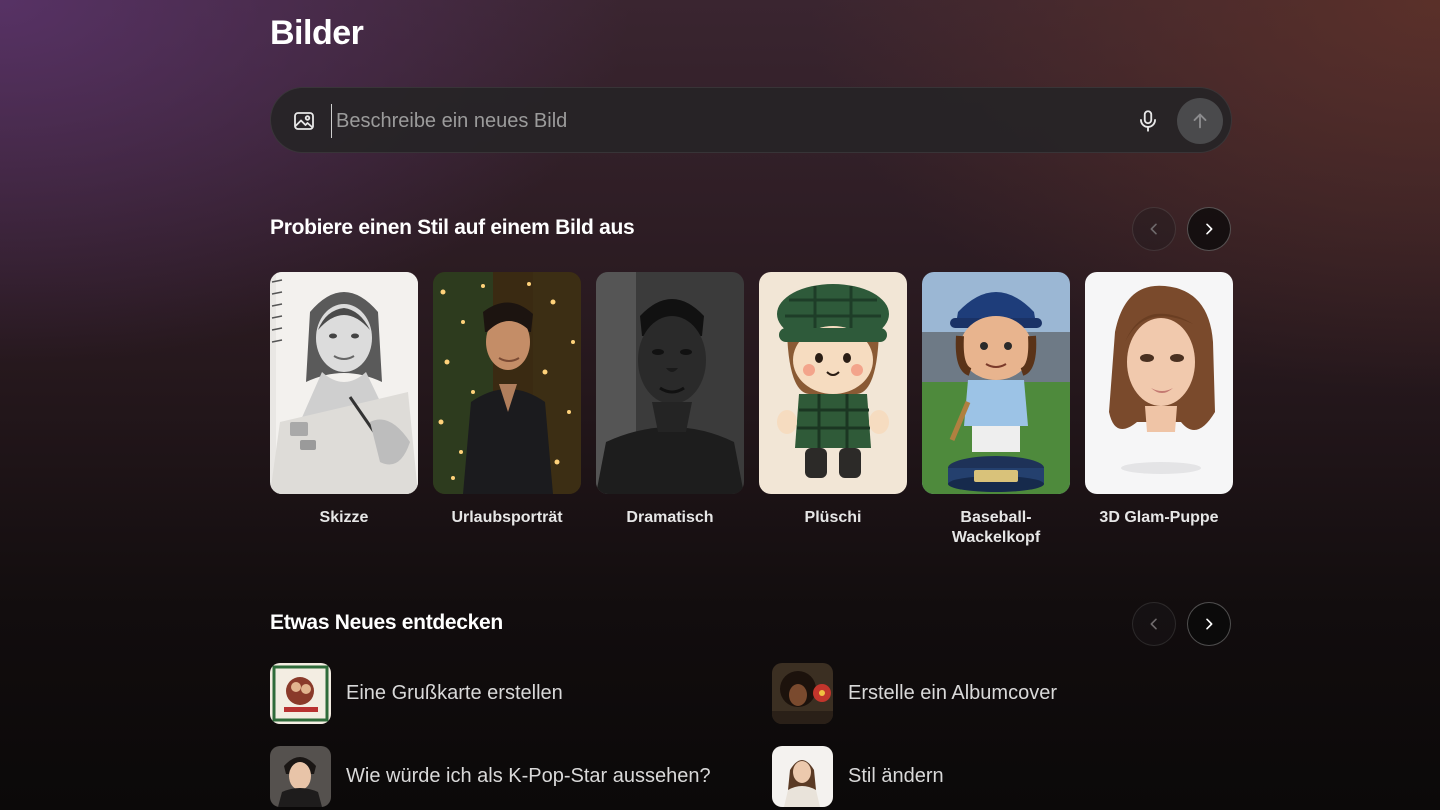 The height and width of the screenshot is (810, 1440). I want to click on discover-next-button, so click(1209, 624).